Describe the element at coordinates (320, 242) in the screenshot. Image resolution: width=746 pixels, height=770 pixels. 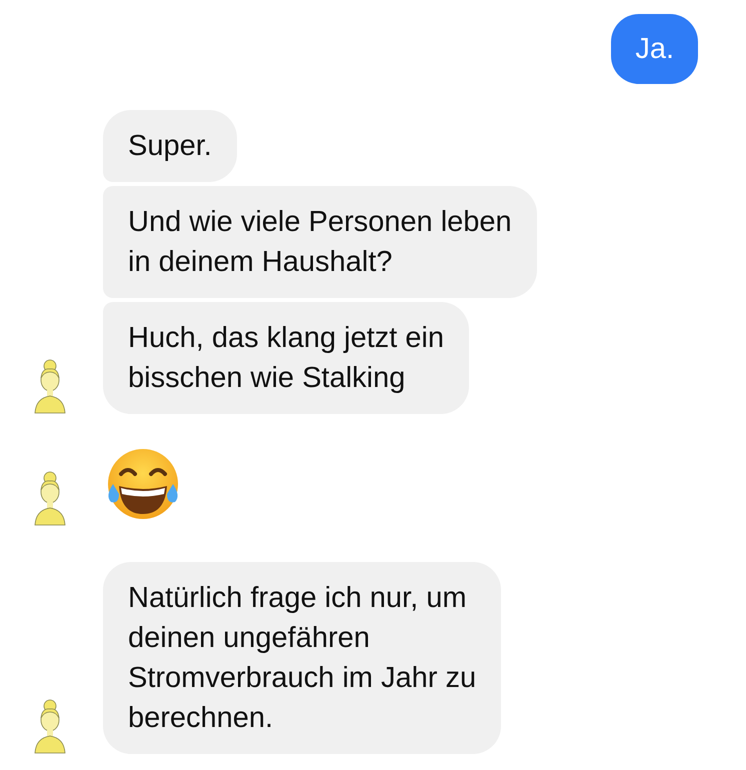
I see `received-message: Und wie viele Personen leben in deinem Haushalt?` at that location.